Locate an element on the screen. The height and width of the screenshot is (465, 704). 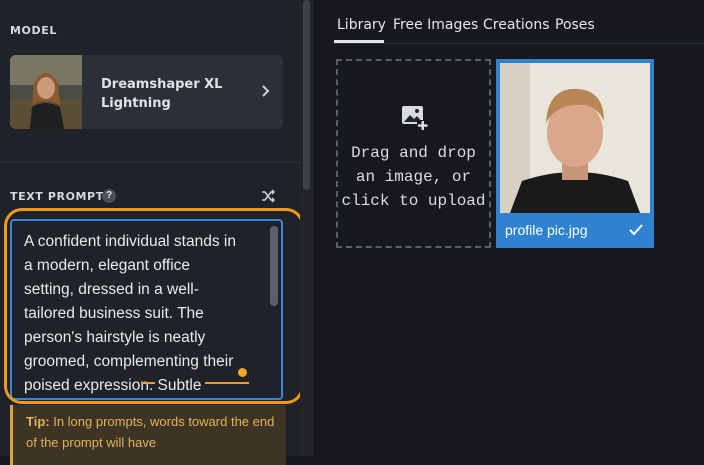
model-section-label: MODEL is located at coordinates (33, 30).